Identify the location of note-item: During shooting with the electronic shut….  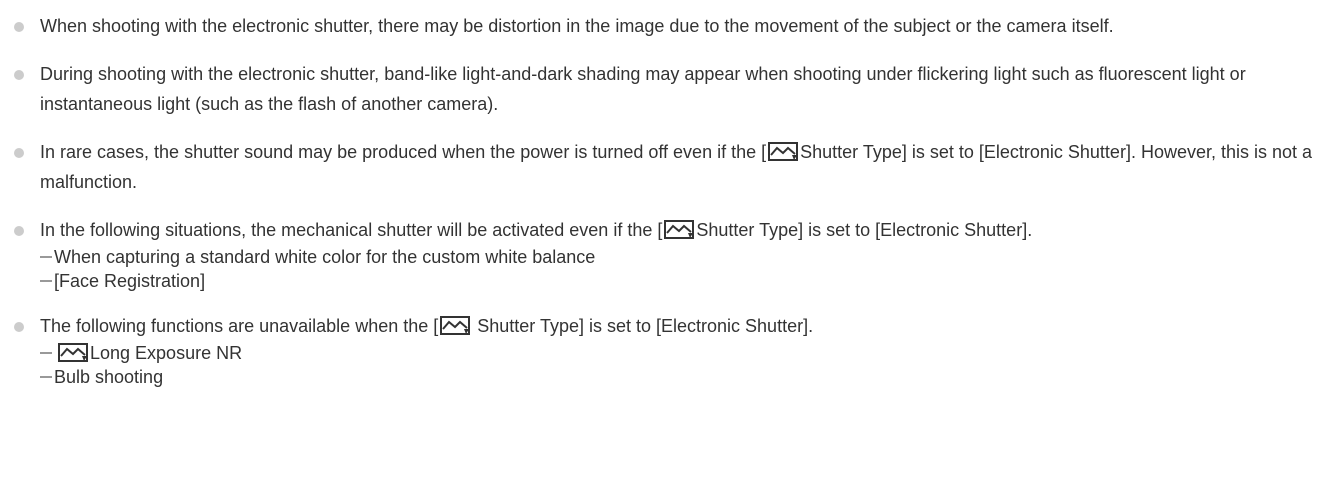
(671, 89).